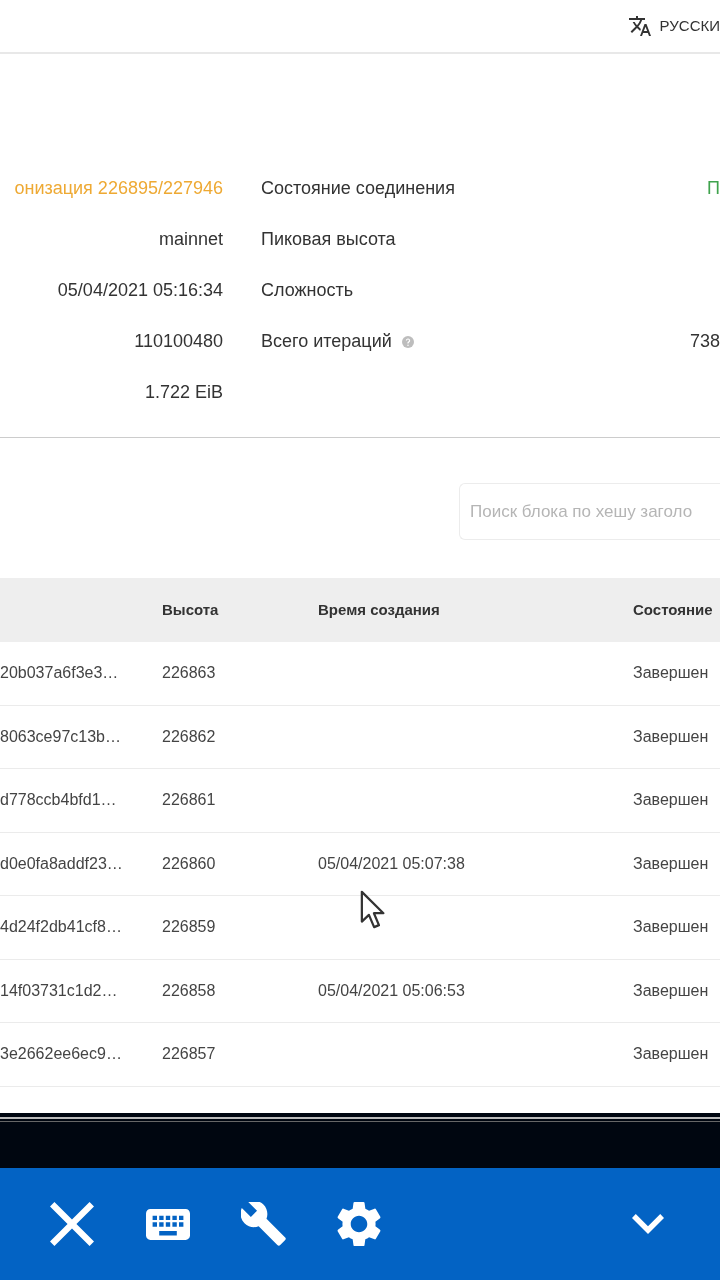 This screenshot has width=720, height=1280. Describe the element at coordinates (391, 990) in the screenshot. I see `table-cell: 05/04/2021 05:06:53` at that location.